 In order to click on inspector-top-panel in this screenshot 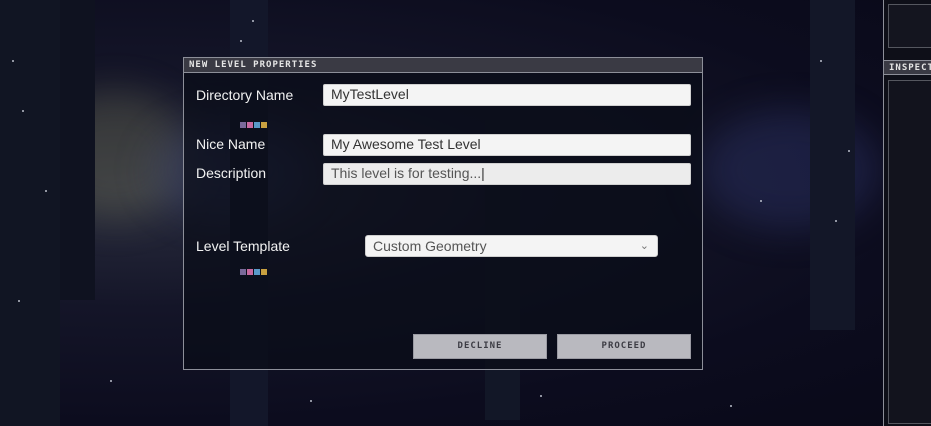, I will do `click(909, 26)`.